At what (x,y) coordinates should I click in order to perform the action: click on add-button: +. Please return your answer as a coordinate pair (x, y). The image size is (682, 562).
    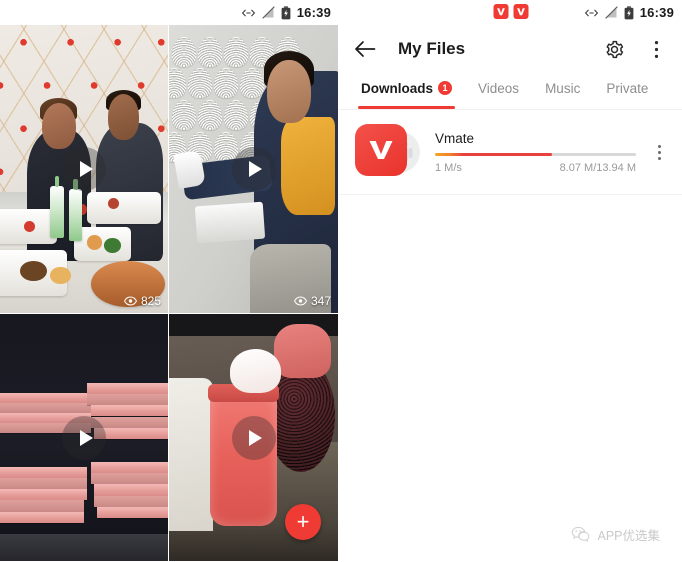
    Looking at the image, I should click on (303, 522).